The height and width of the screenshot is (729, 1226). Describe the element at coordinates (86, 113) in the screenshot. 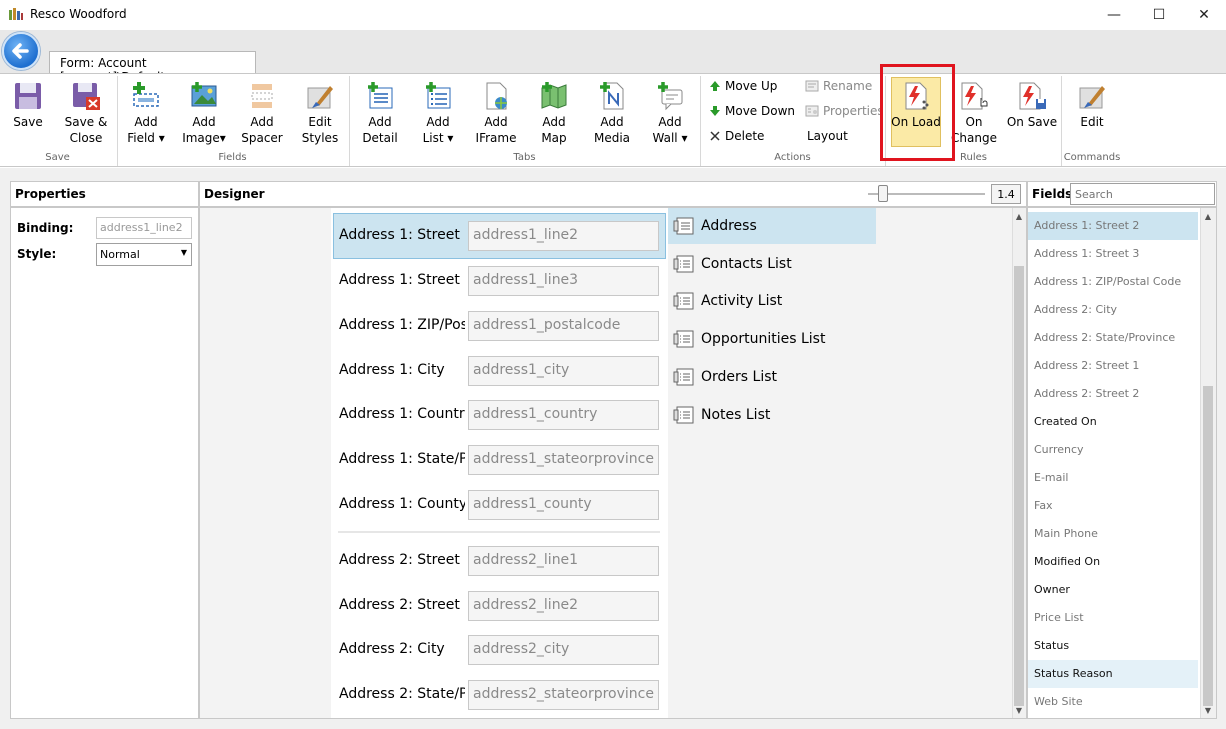

I see `save-and-close-button: Save & Close` at that location.